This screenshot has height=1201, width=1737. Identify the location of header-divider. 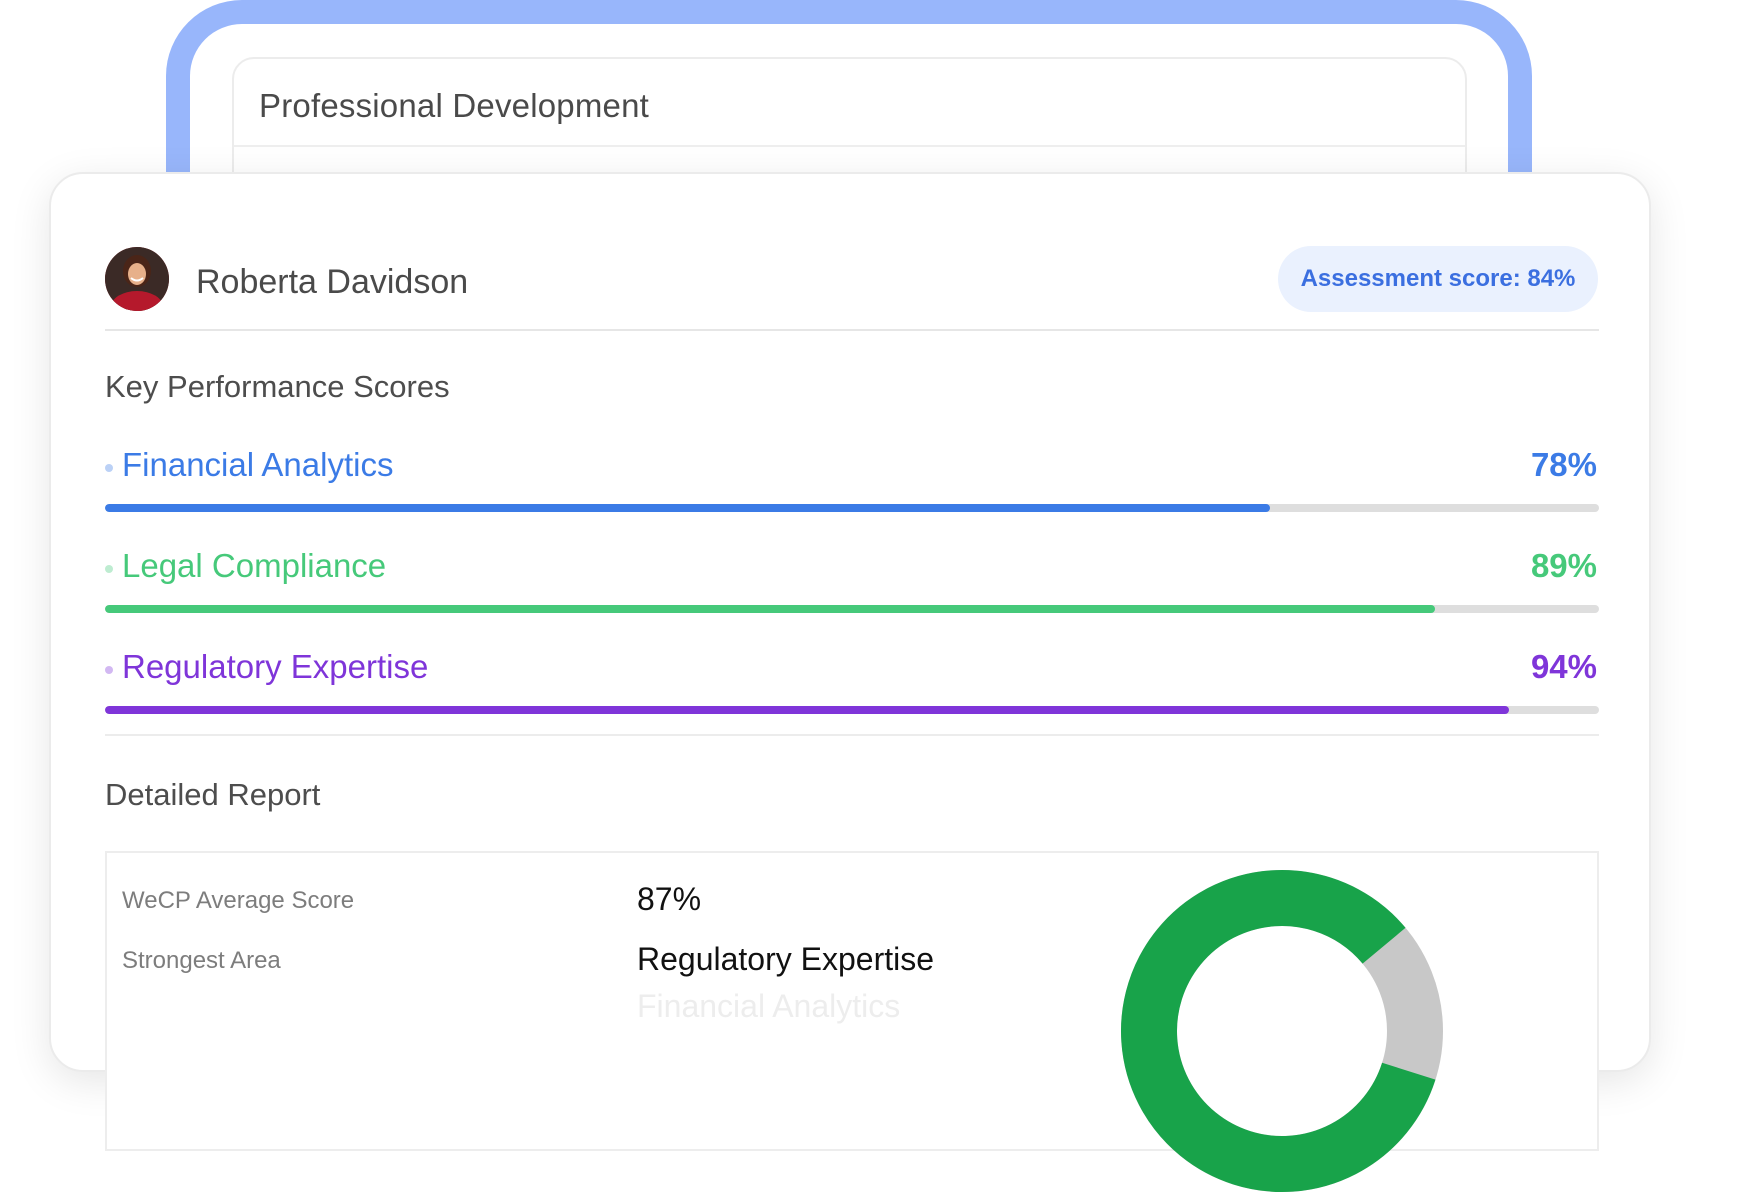
(852, 330).